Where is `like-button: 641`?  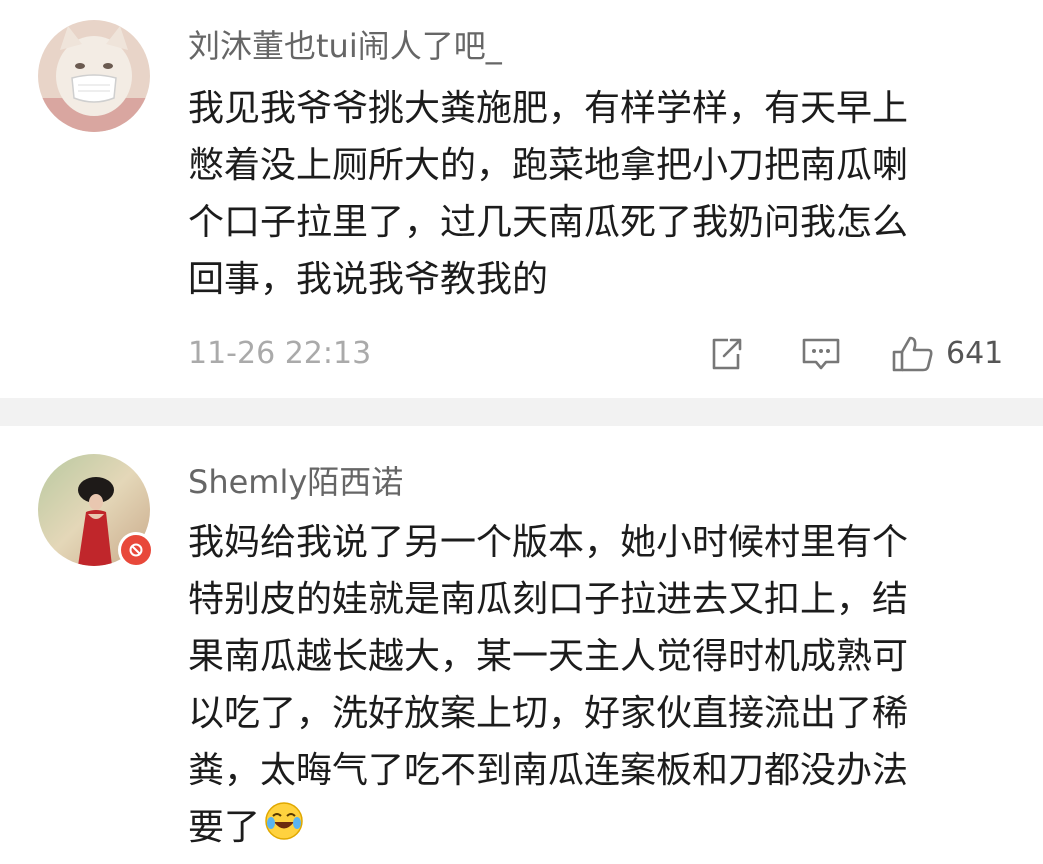
like-button: 641 is located at coordinates (946, 354).